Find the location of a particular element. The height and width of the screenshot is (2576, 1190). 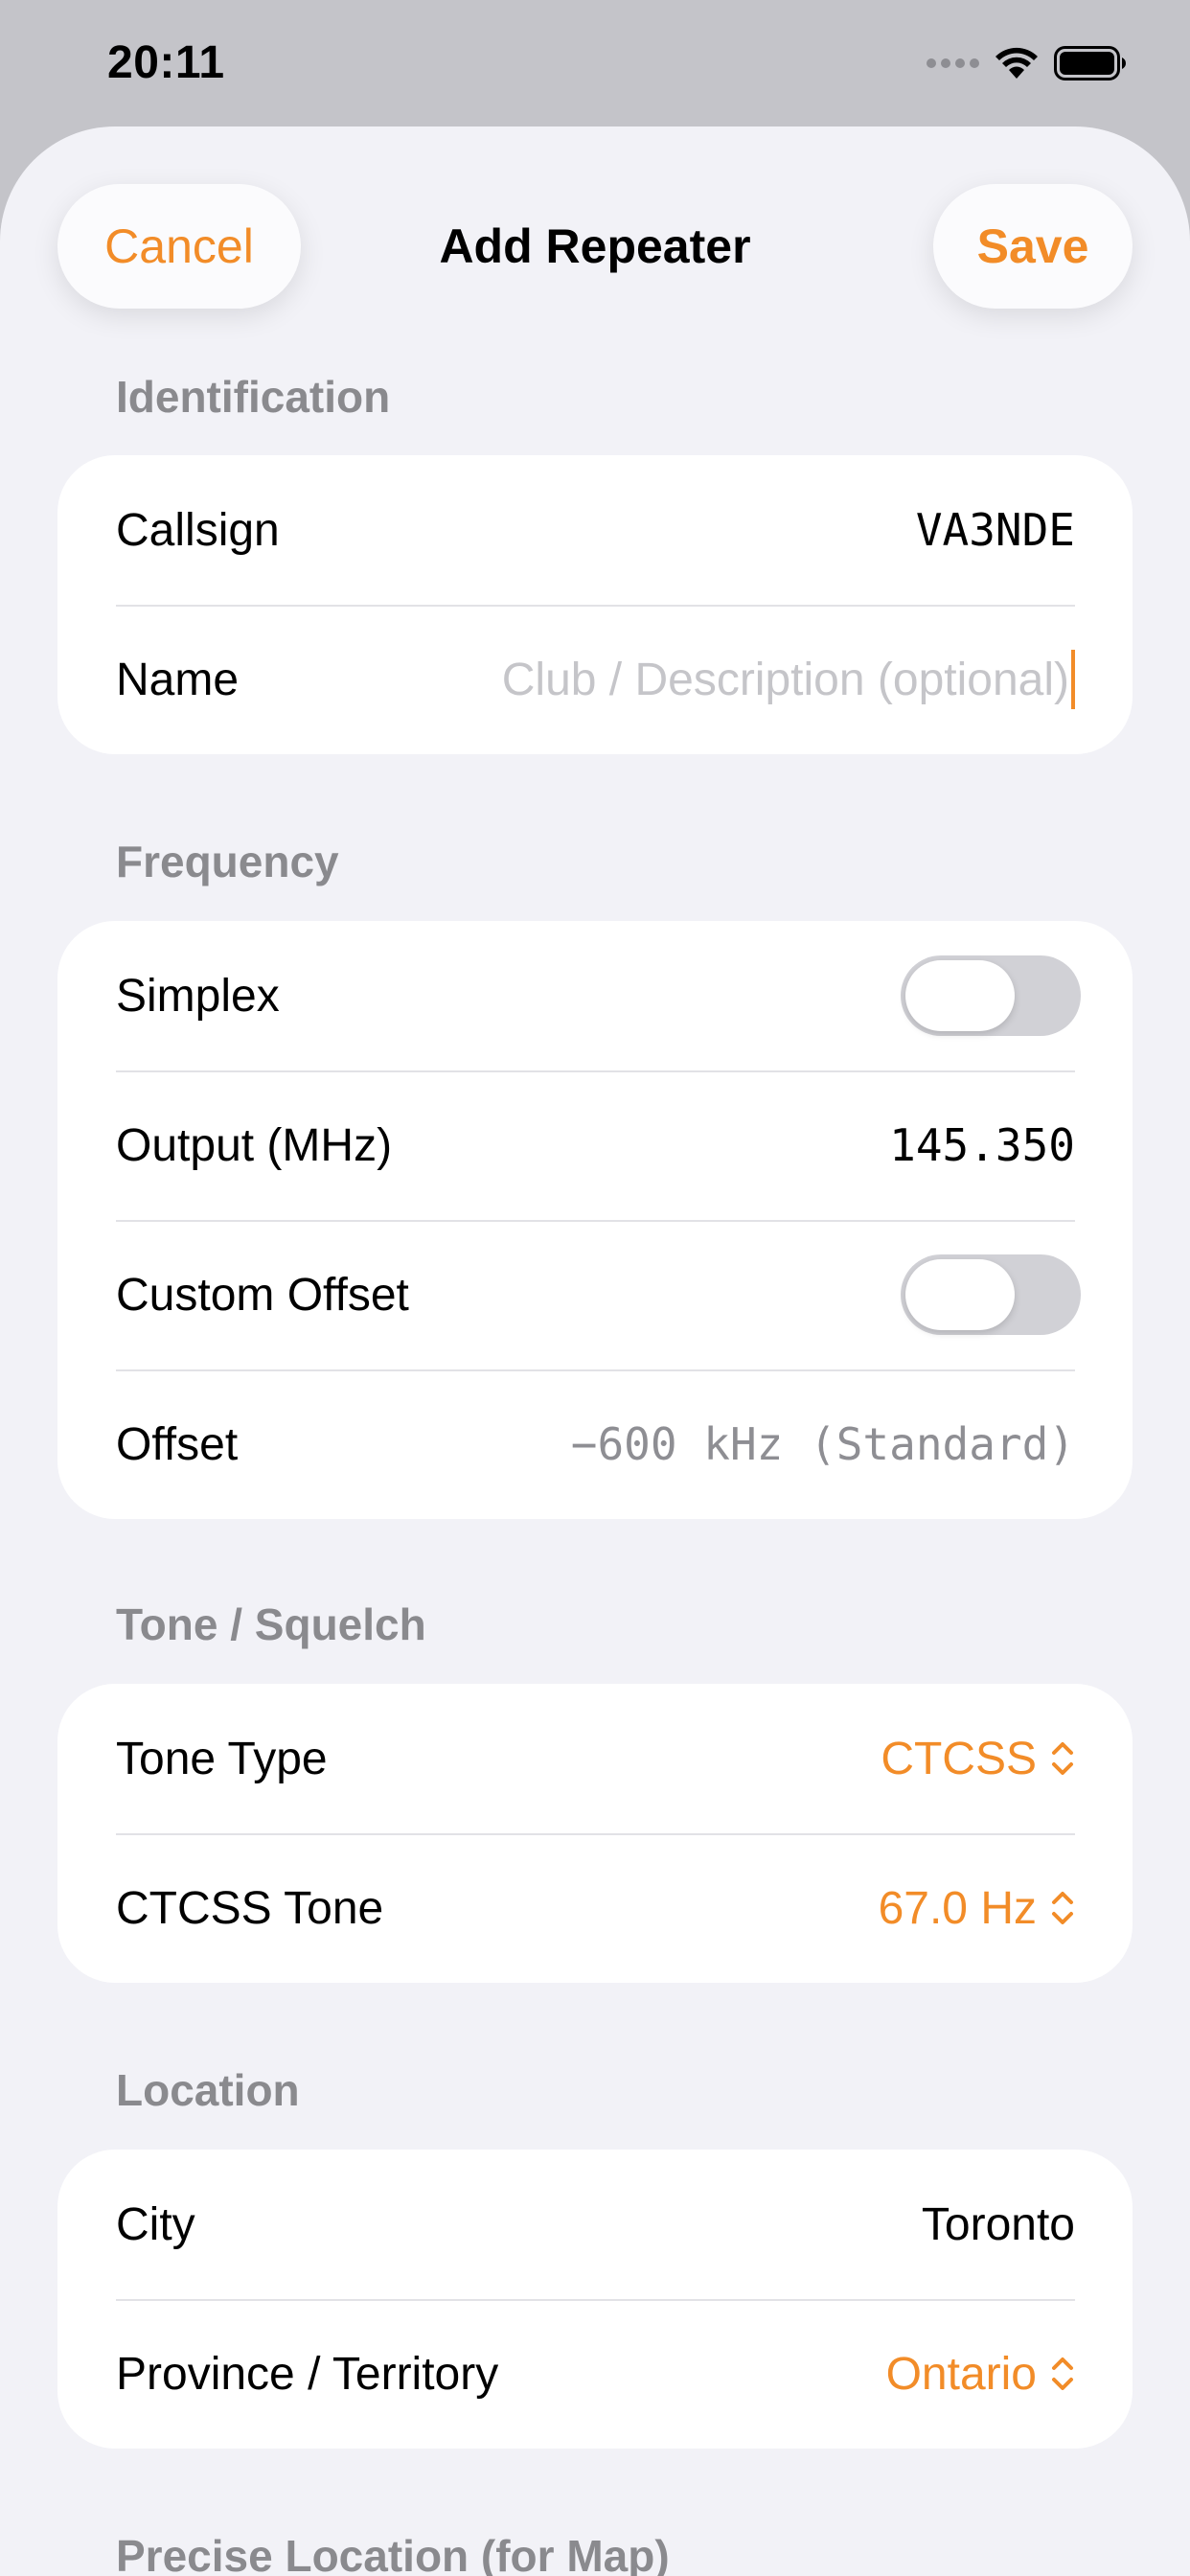

section-header-identification: Identification is located at coordinates (254, 397).